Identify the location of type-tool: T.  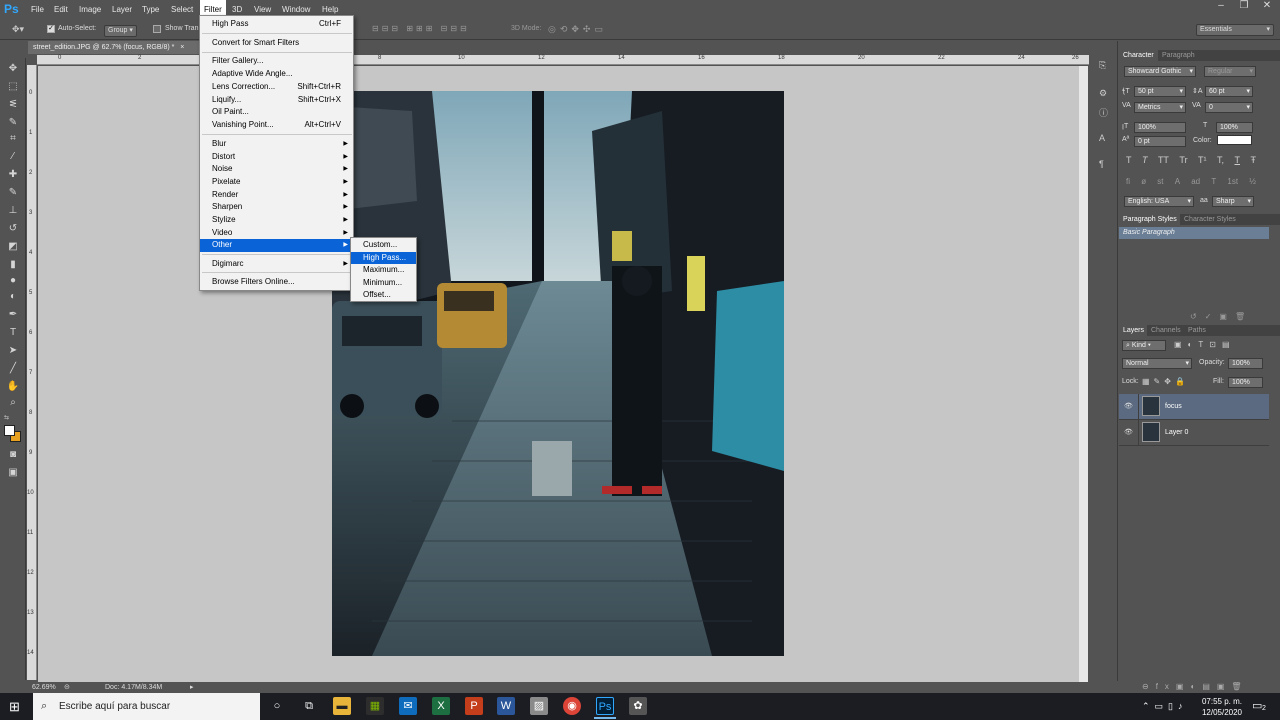
(13, 333).